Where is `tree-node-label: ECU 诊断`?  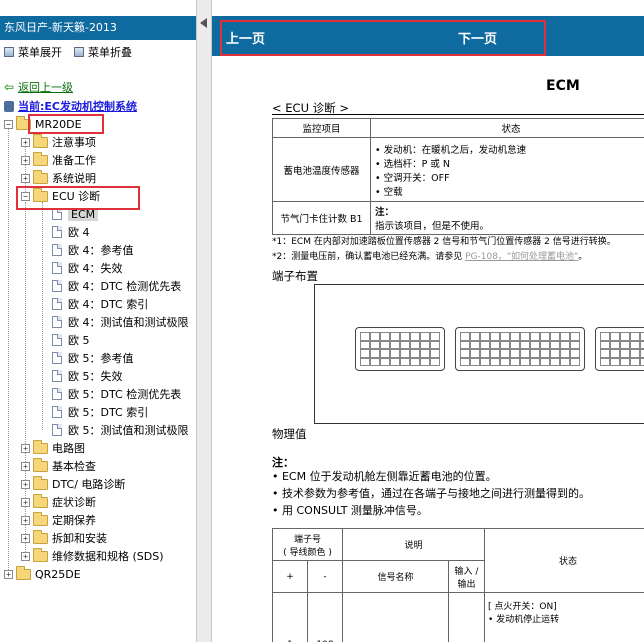
tree-node-label: ECU 诊断 is located at coordinates (76, 196).